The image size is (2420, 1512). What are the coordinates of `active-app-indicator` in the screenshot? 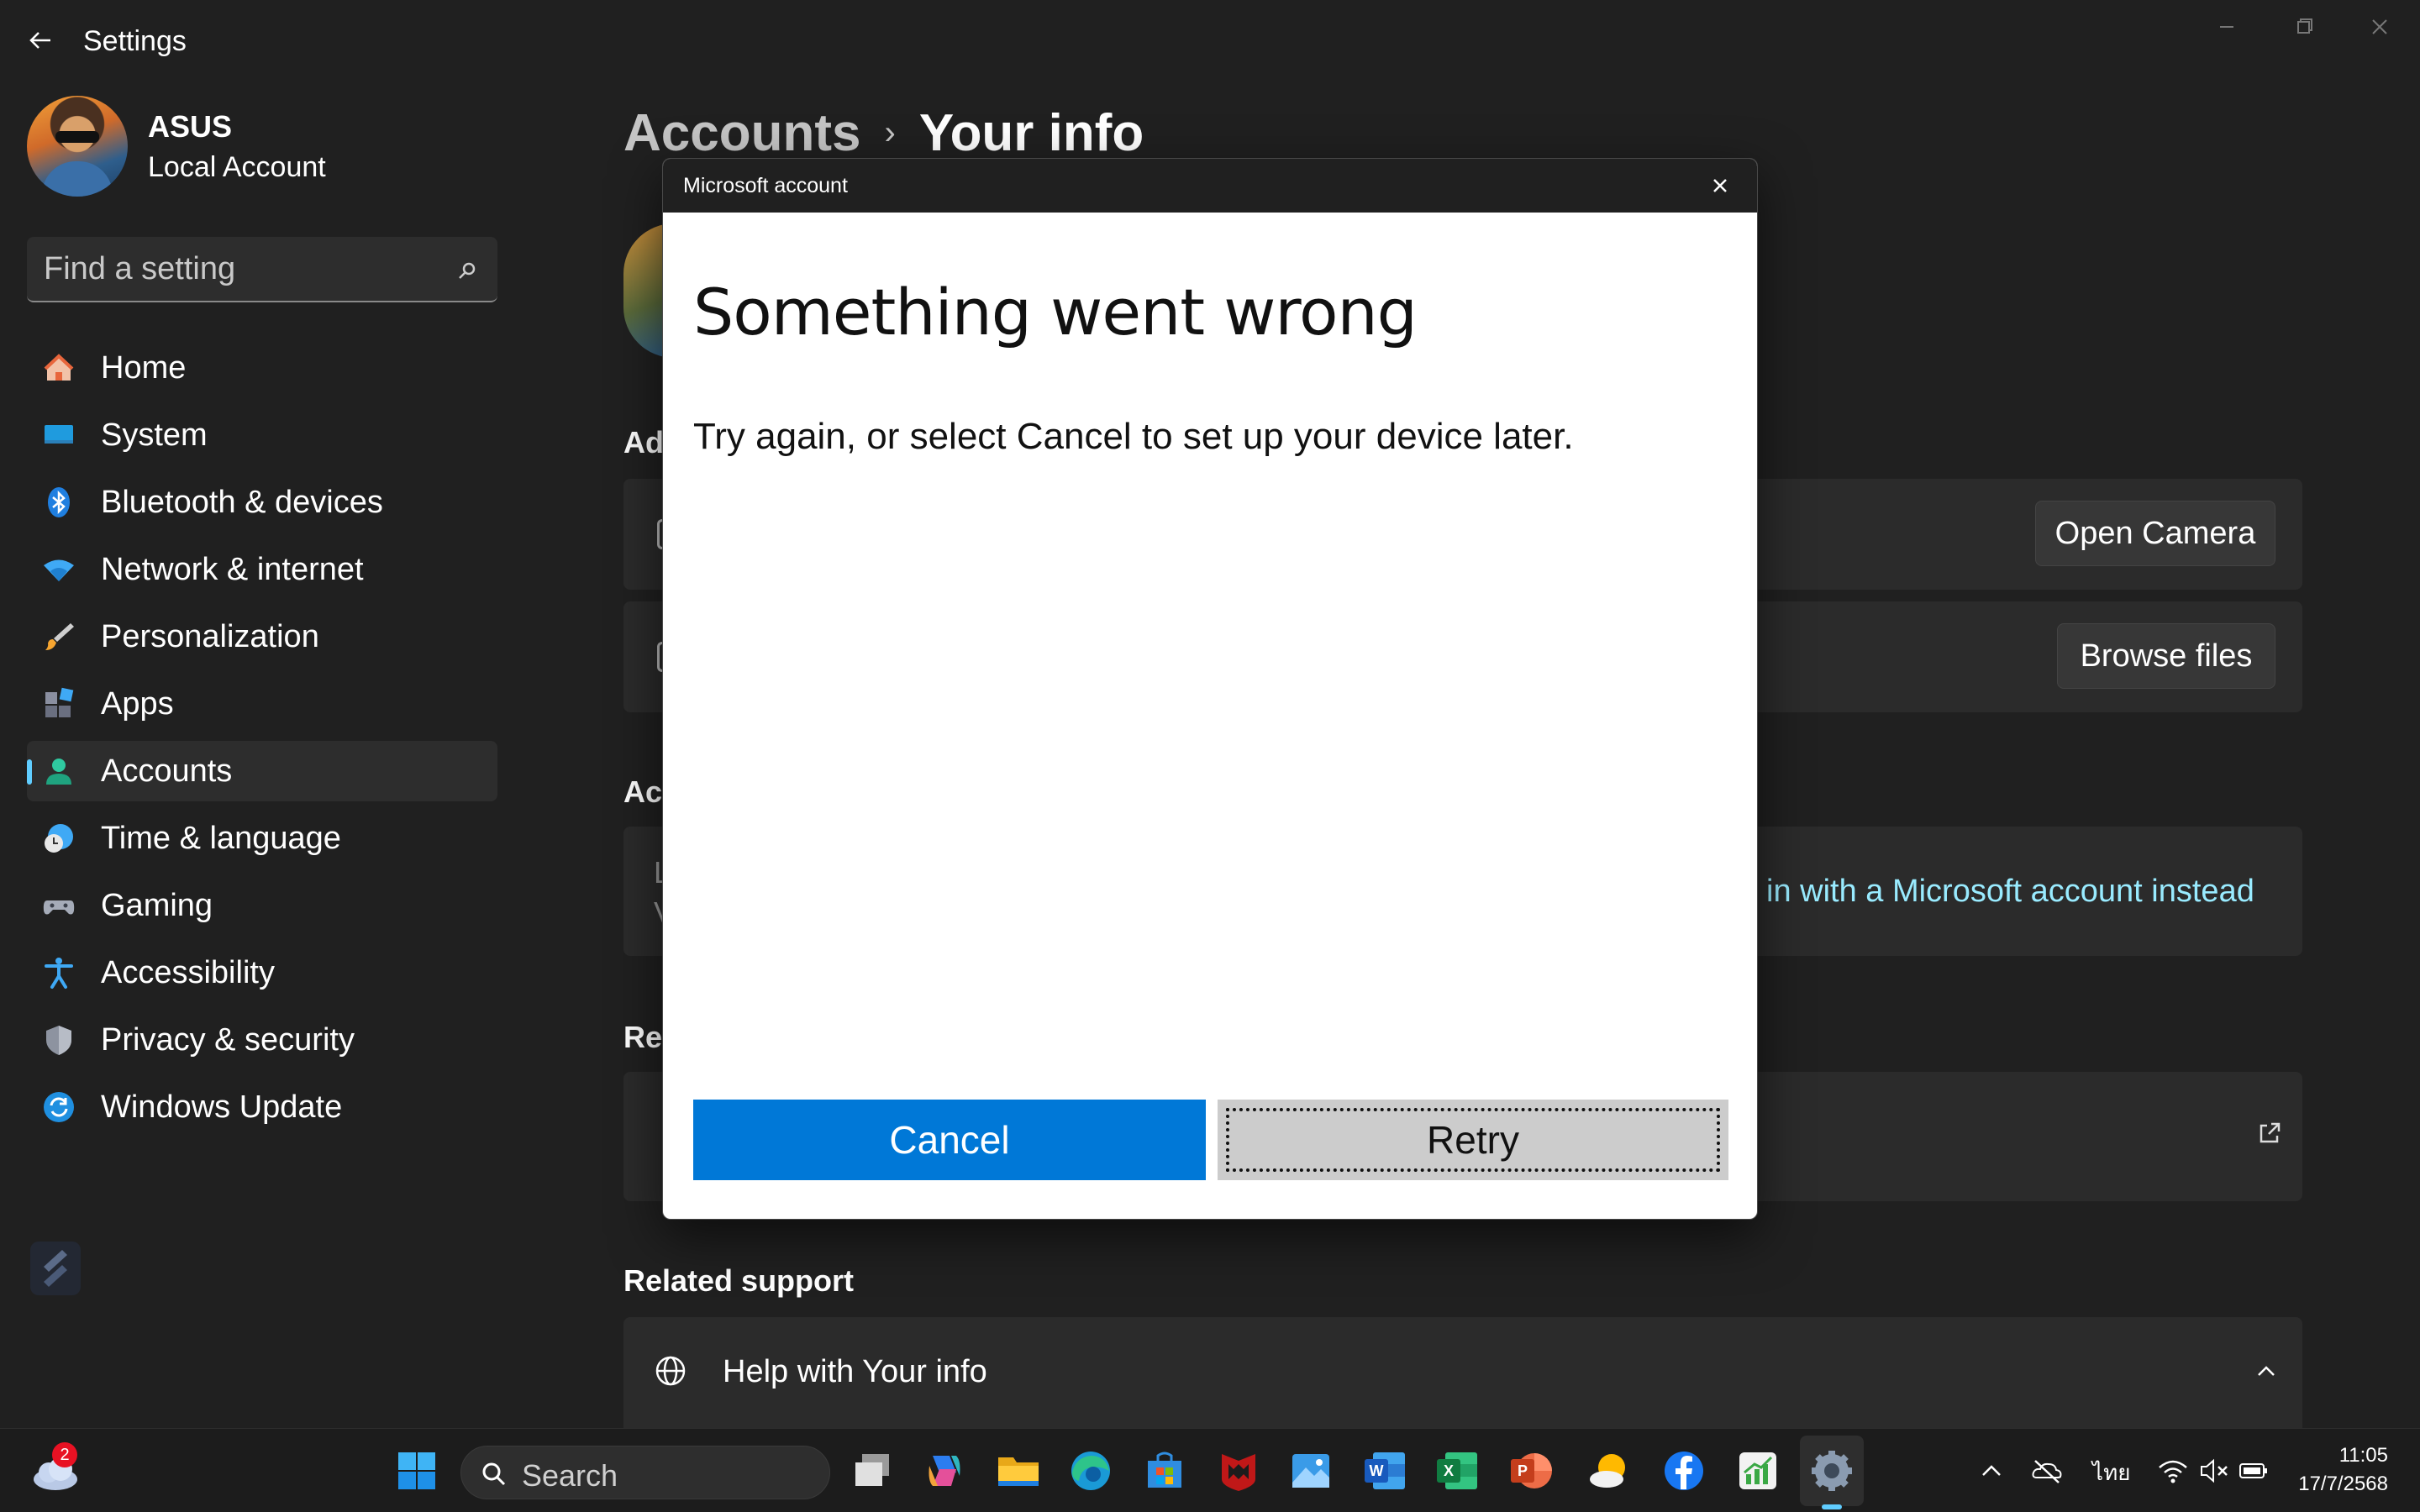 It's located at (1832, 1506).